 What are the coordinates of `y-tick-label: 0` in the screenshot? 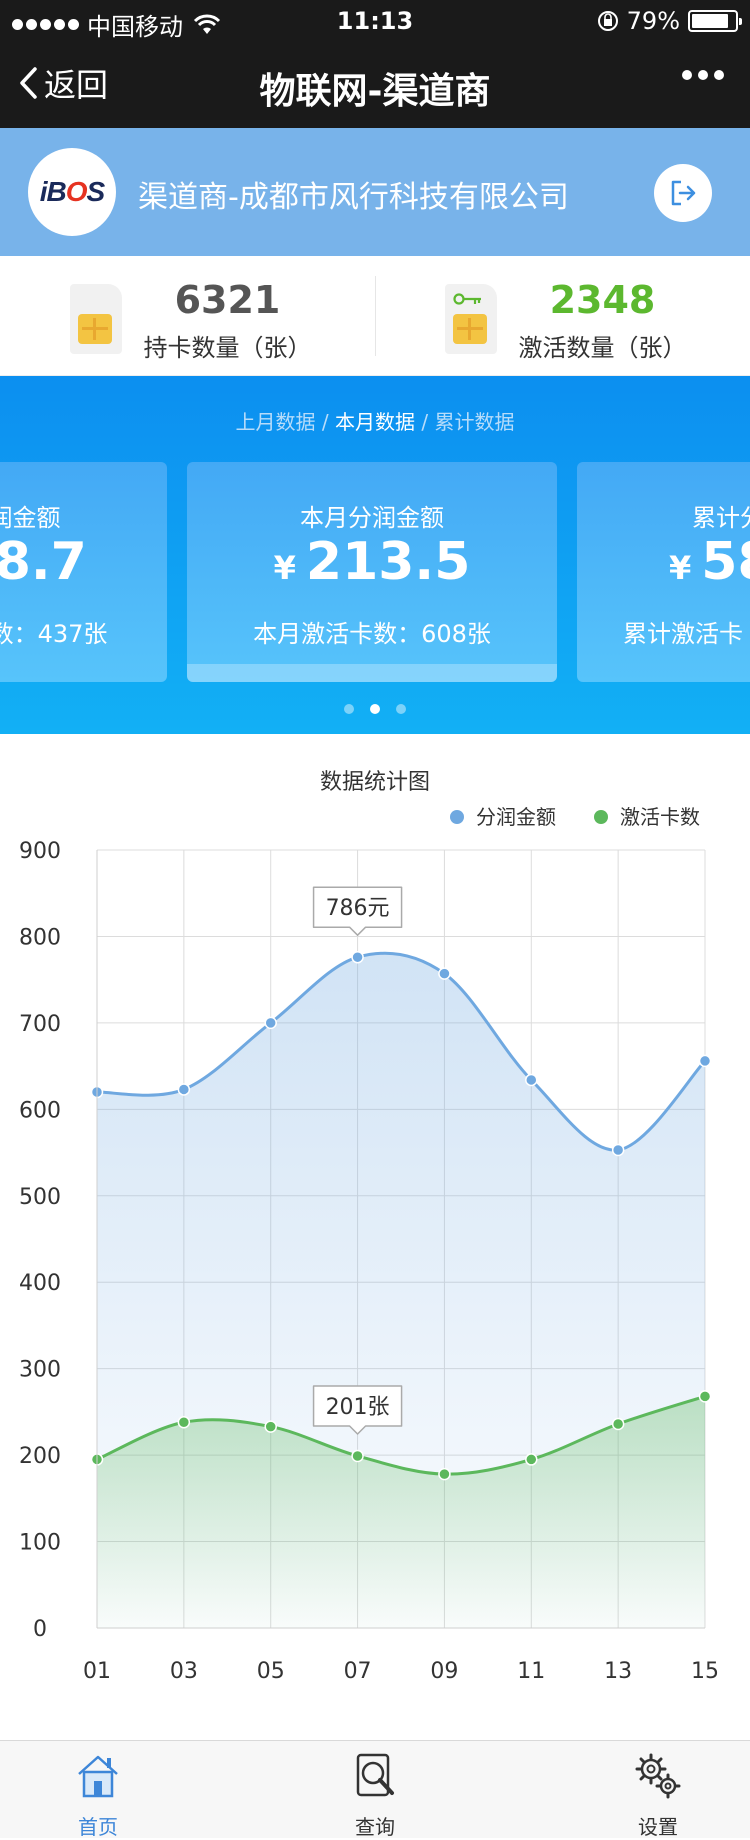 It's located at (40, 1629).